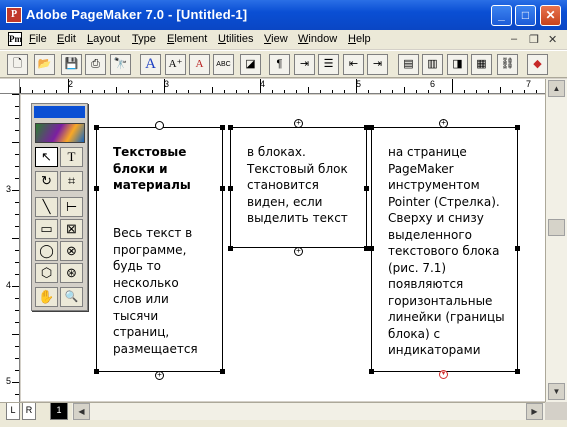 This screenshot has height=427, width=567. I want to click on vertical-ruler: 3 4 5, so click(10, 248).